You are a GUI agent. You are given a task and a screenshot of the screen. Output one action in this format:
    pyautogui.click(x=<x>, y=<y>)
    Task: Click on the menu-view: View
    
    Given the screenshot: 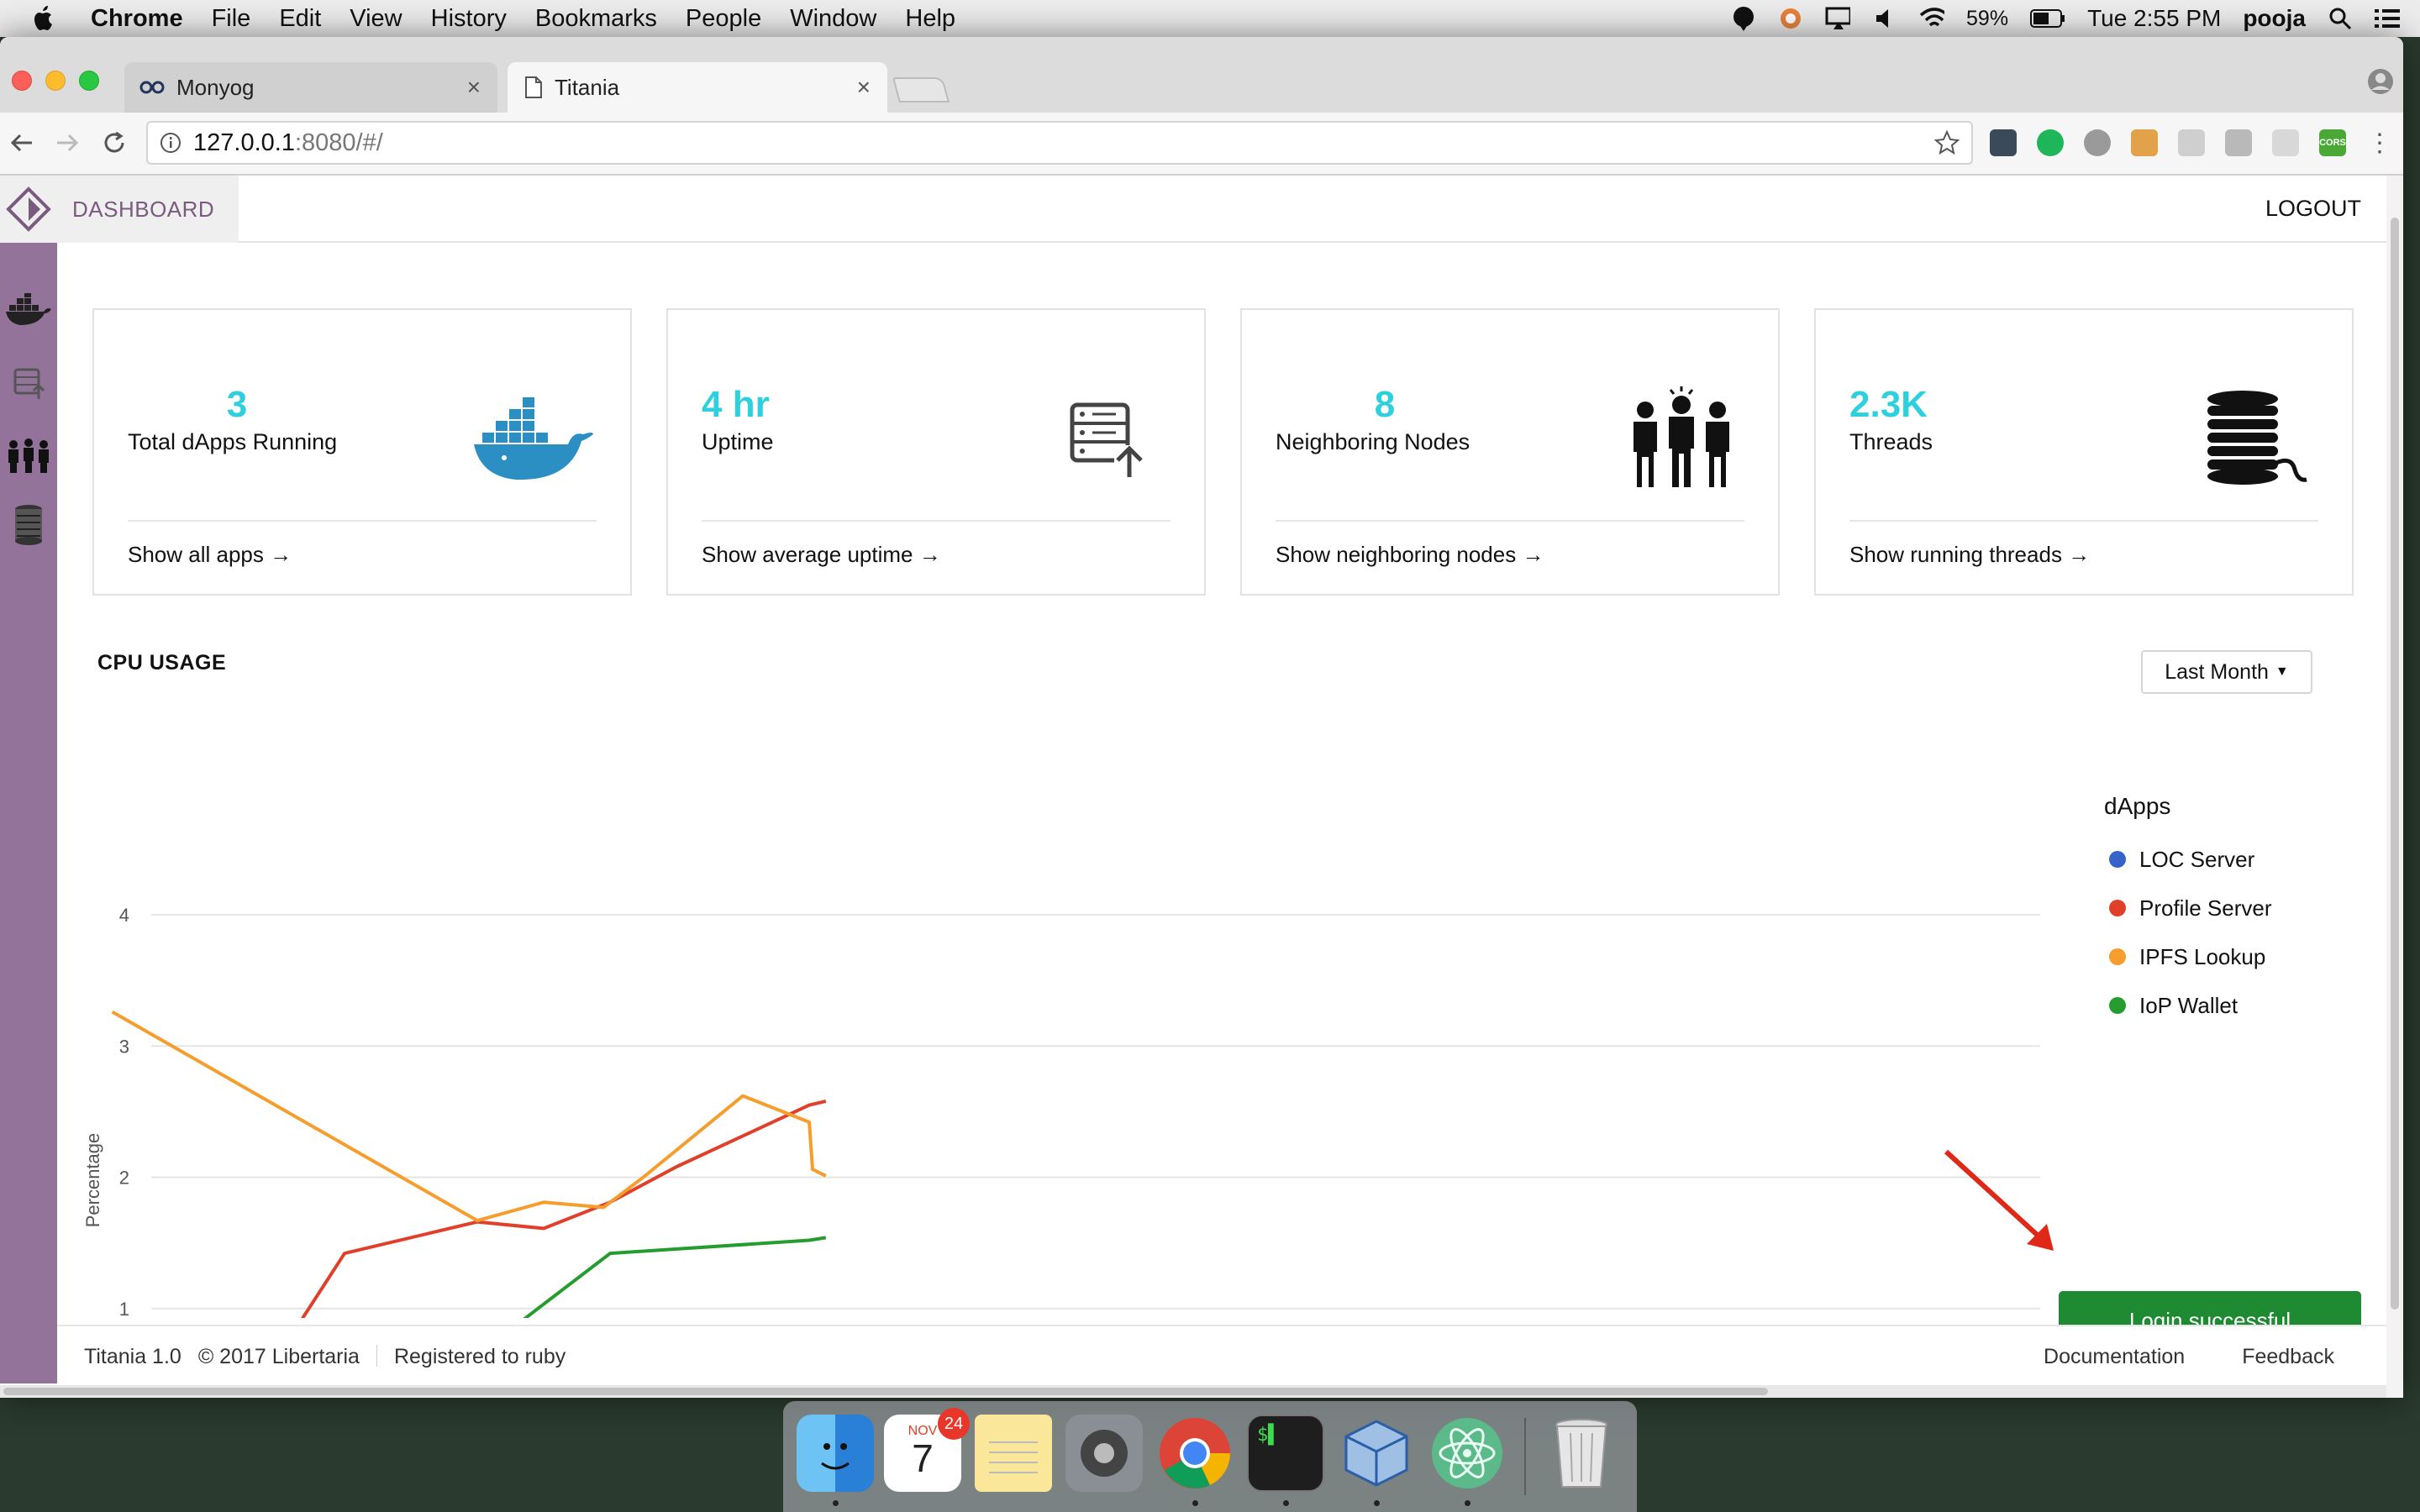 What is the action you would take?
    pyautogui.click(x=376, y=19)
    